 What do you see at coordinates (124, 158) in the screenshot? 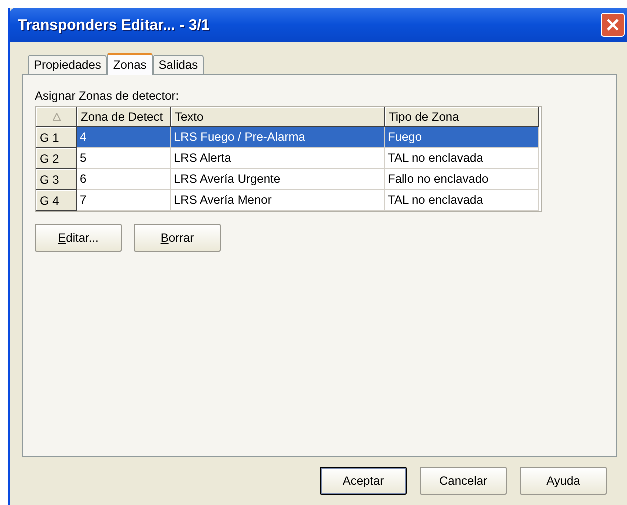
I see `table-cell: 5` at bounding box center [124, 158].